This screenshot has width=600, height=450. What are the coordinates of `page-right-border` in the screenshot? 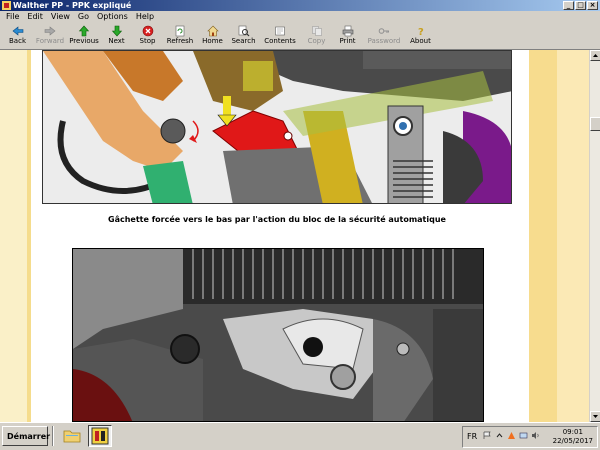 It's located at (543, 236).